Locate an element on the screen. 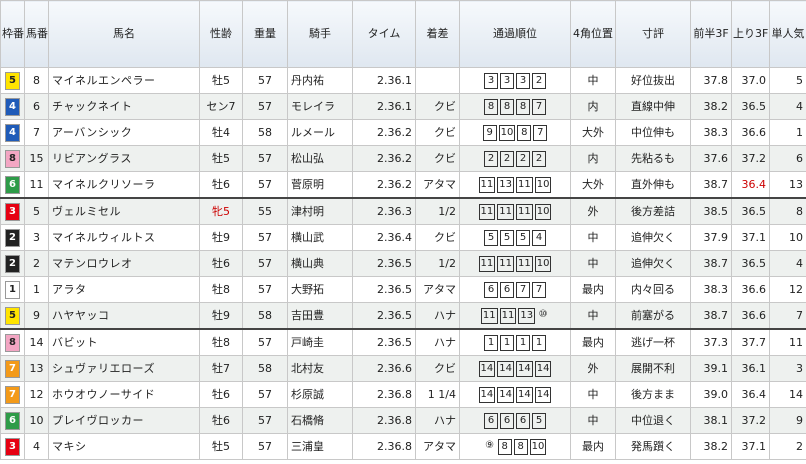 This screenshot has width=806, height=464. cell-jockey: 横山典 is located at coordinates (320, 263).